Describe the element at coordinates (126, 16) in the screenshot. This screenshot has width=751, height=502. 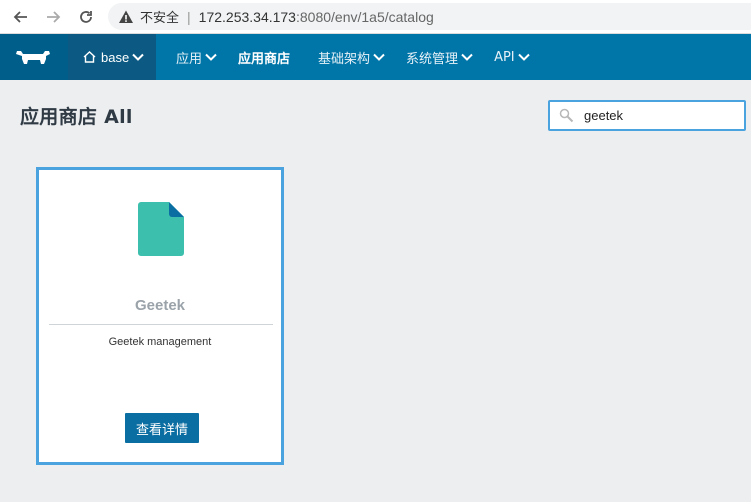
I see `warning-icon` at that location.